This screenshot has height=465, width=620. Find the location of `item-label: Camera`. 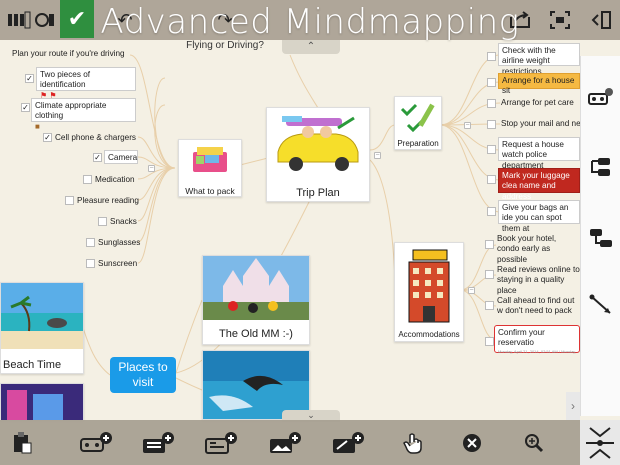

item-label: Camera is located at coordinates (123, 157).